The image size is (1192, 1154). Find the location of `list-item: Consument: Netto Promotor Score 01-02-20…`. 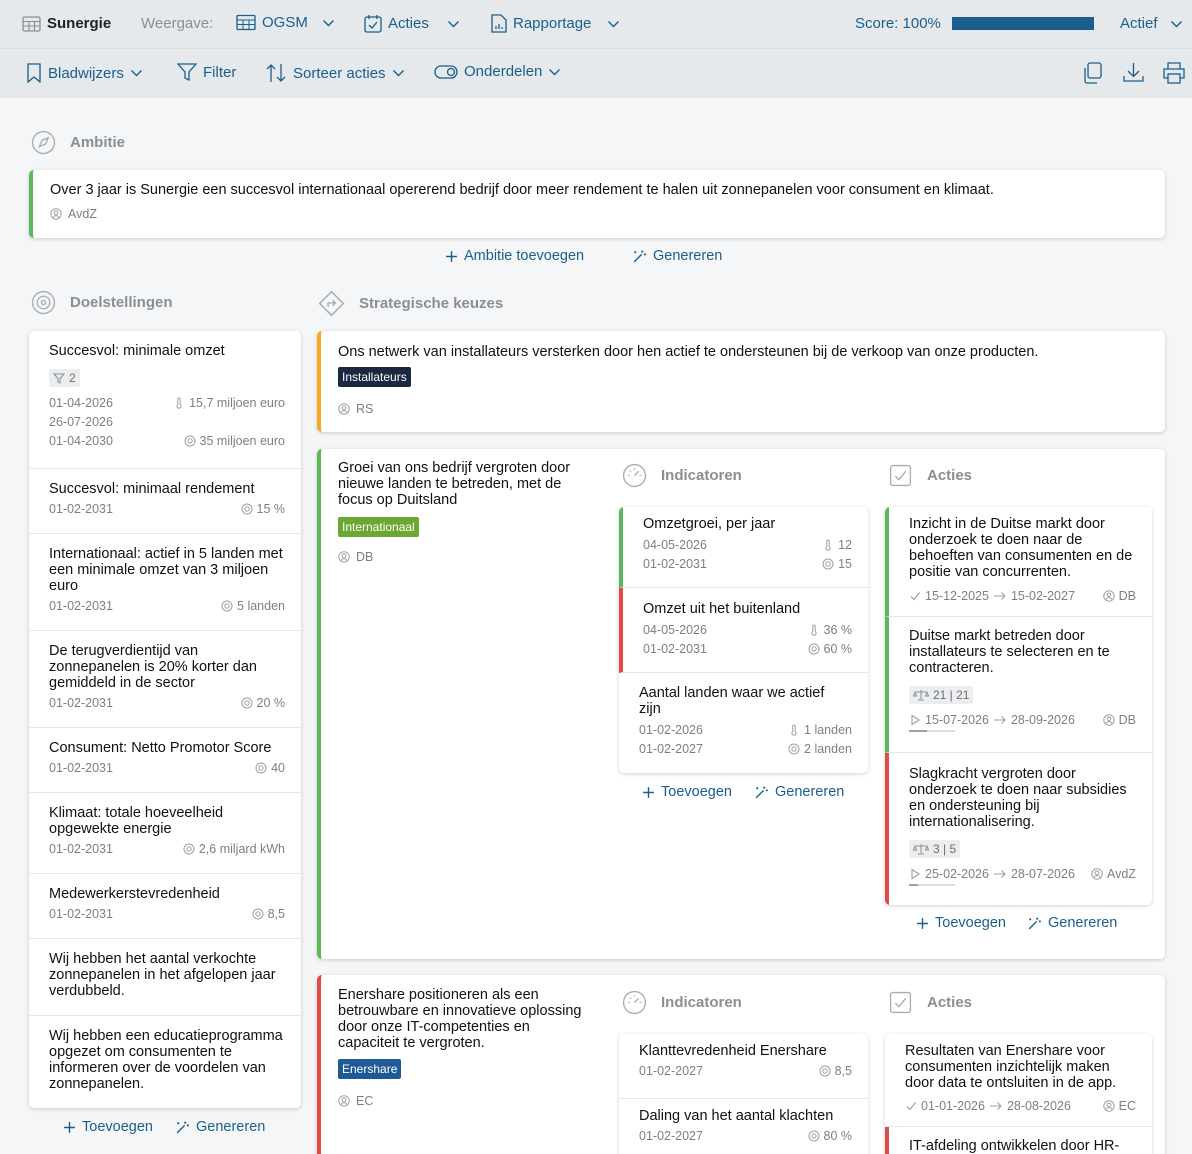

list-item: Consument: Netto Promotor Score 01-02-20… is located at coordinates (165, 760).